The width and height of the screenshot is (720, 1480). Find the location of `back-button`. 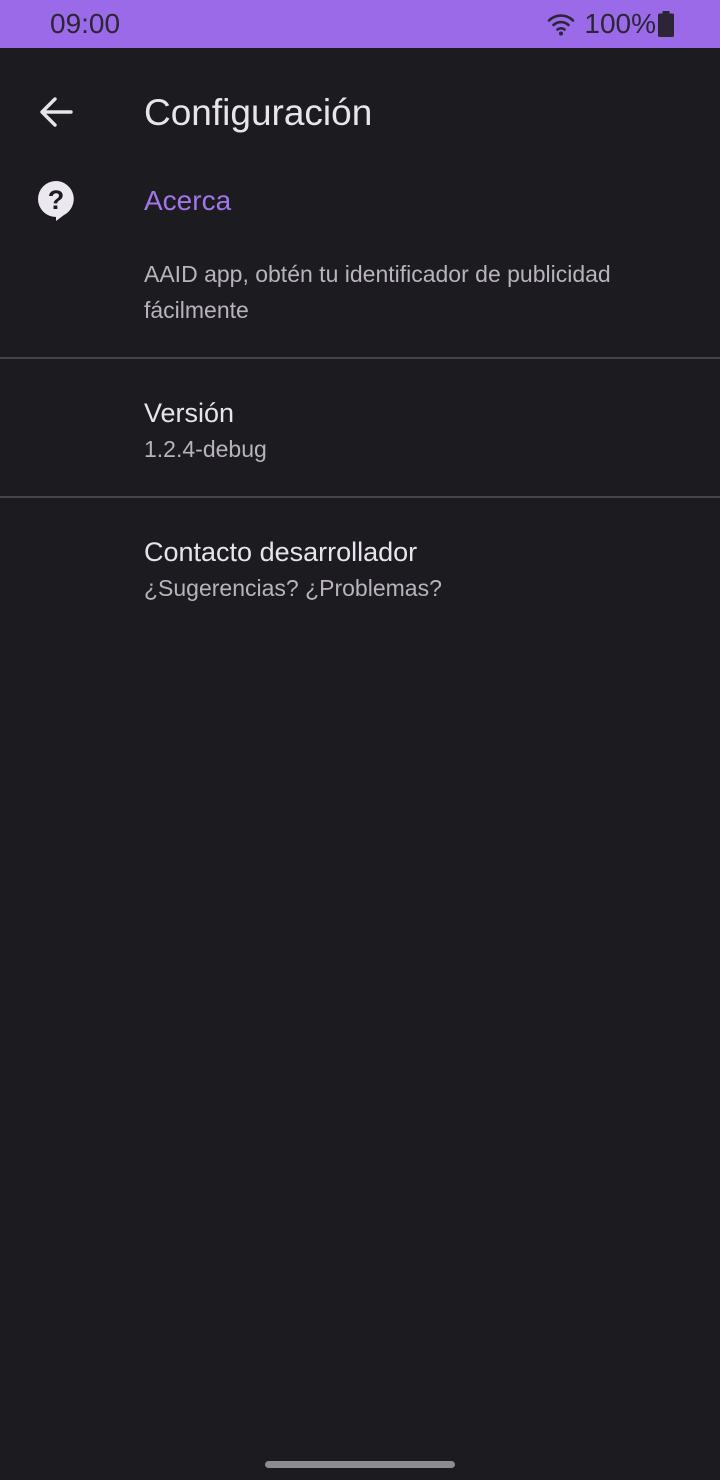

back-button is located at coordinates (56, 112).